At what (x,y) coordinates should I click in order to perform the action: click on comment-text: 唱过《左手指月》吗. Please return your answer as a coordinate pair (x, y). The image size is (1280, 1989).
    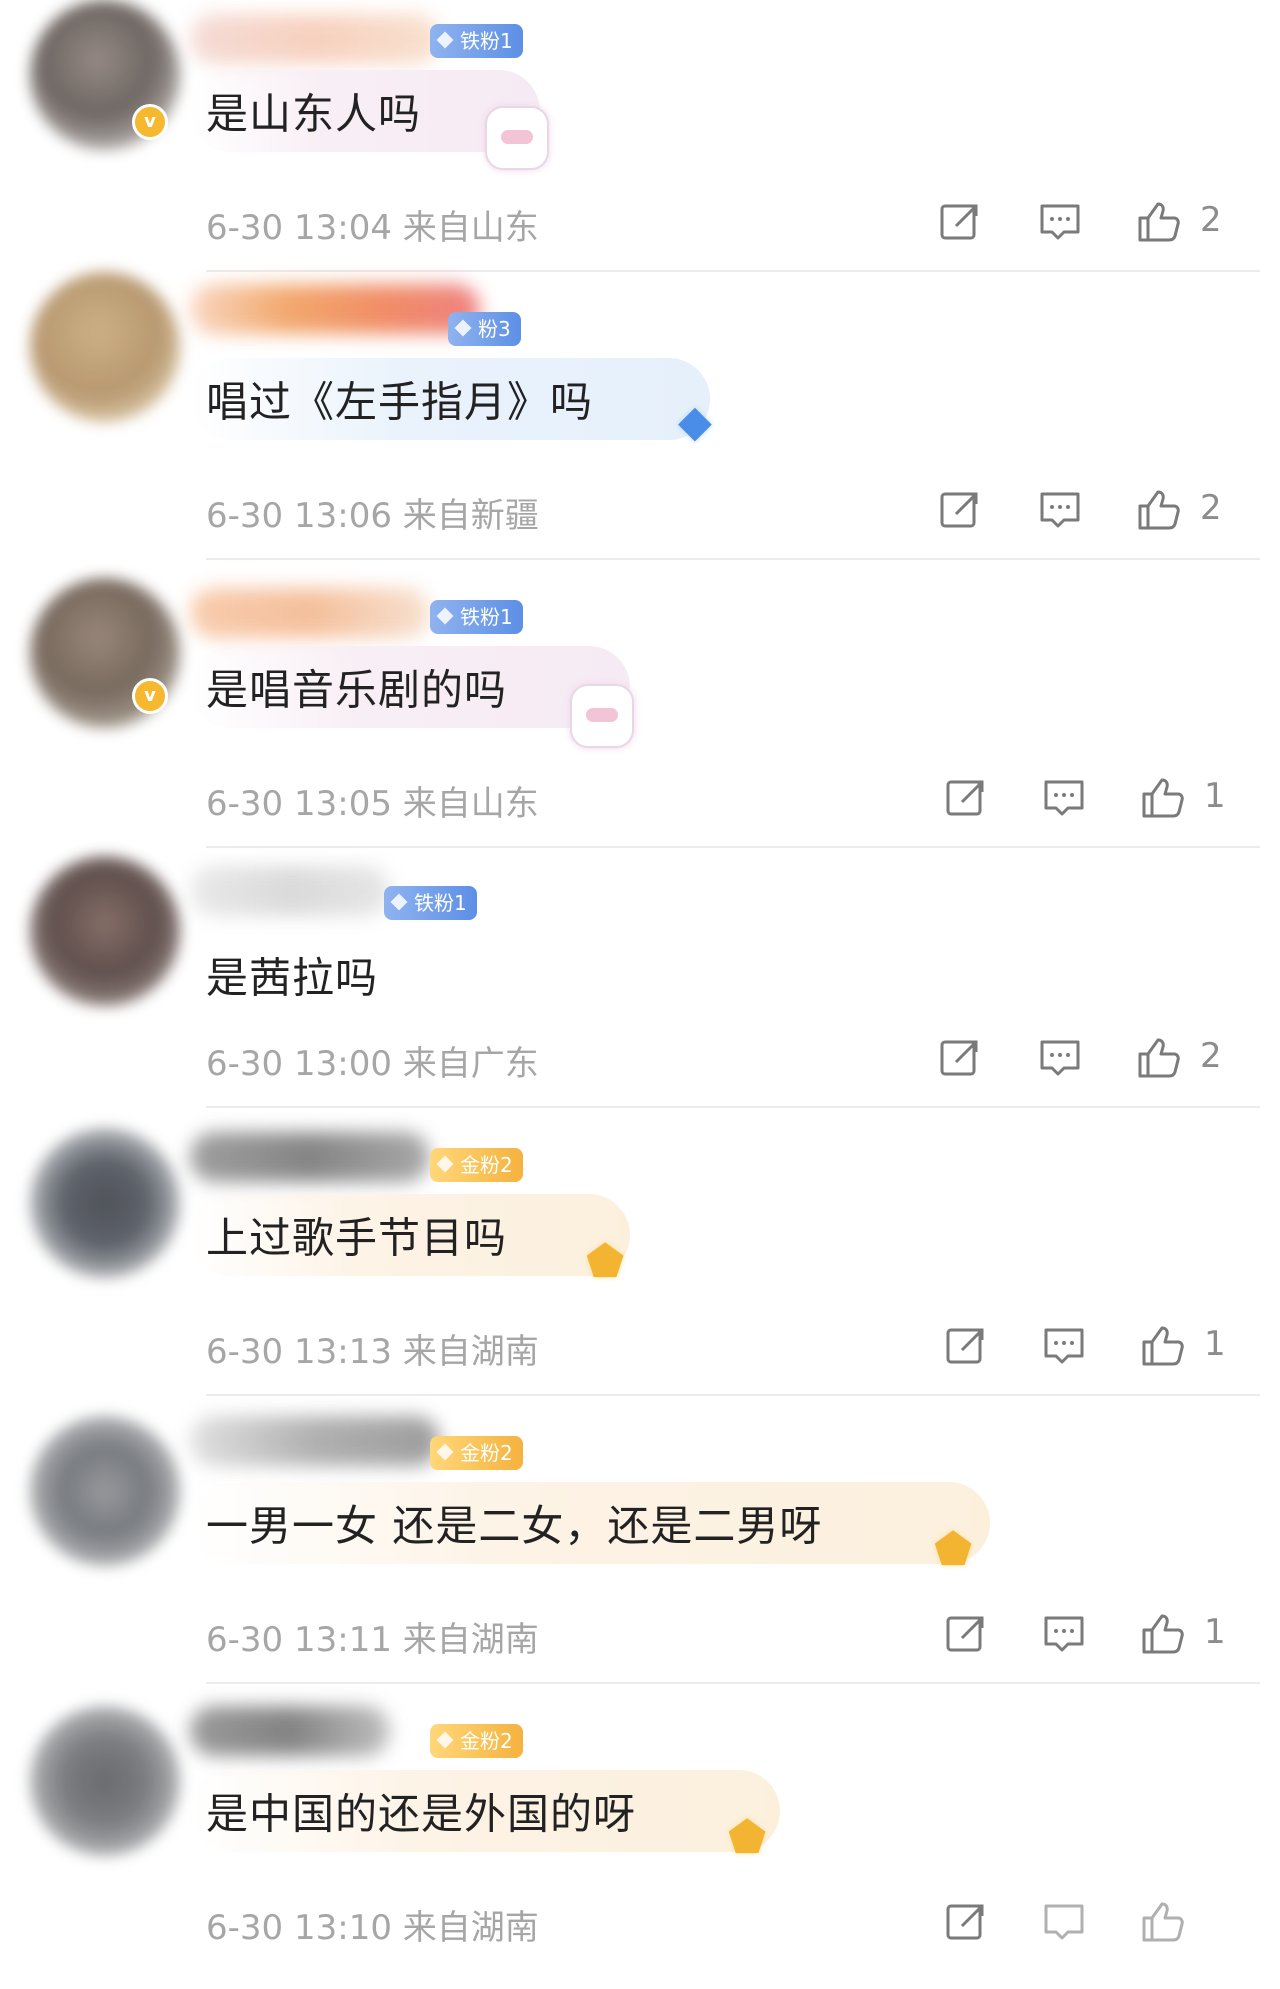
    Looking at the image, I should click on (400, 402).